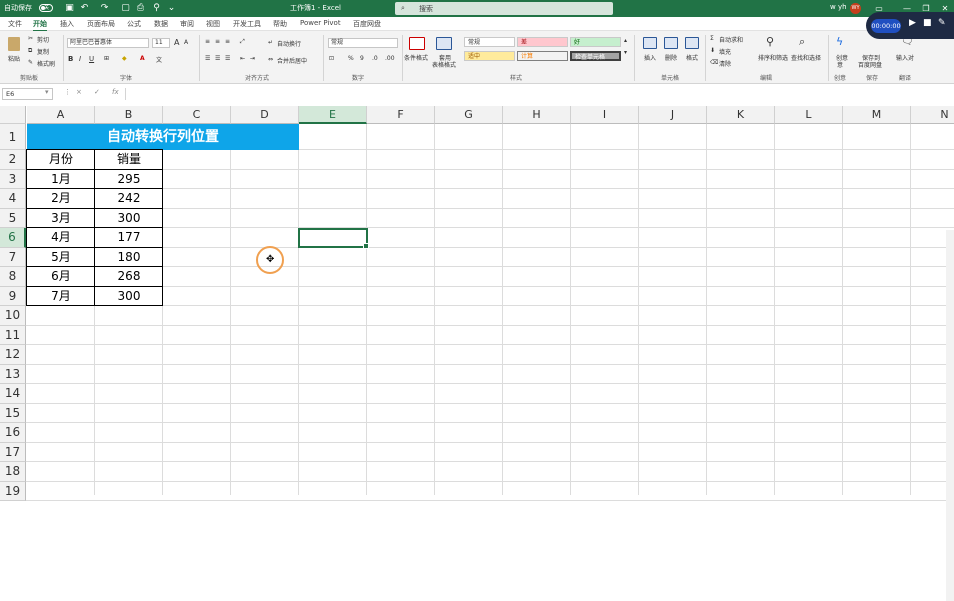 Image resolution: width=954 pixels, height=601 pixels. What do you see at coordinates (13, 394) in the screenshot?
I see `row-header-14: 14` at bounding box center [13, 394].